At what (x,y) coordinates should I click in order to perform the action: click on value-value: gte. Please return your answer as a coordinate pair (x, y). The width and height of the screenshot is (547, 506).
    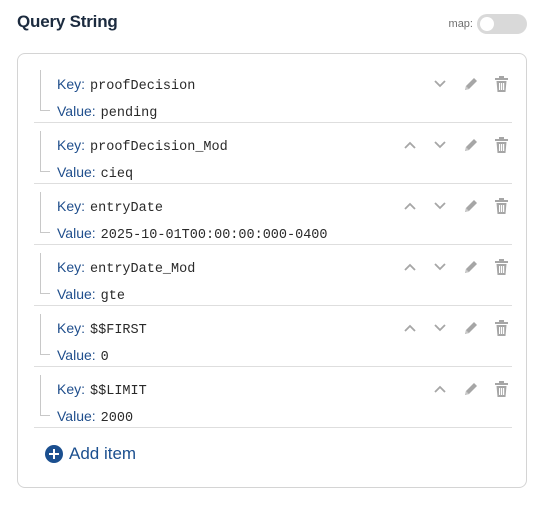
    Looking at the image, I should click on (112, 296).